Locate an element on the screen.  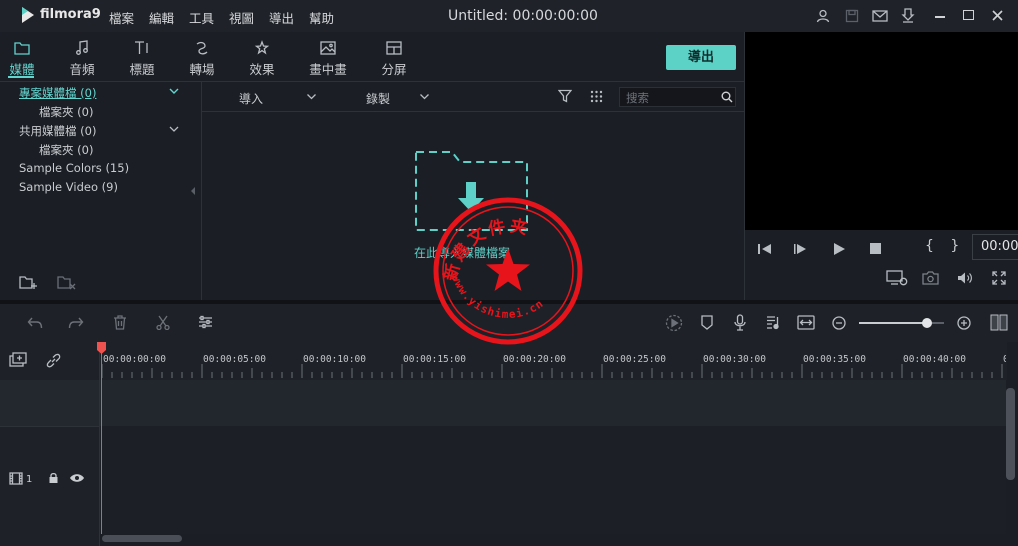
app-logo: filmora9 is located at coordinates (70, 14).